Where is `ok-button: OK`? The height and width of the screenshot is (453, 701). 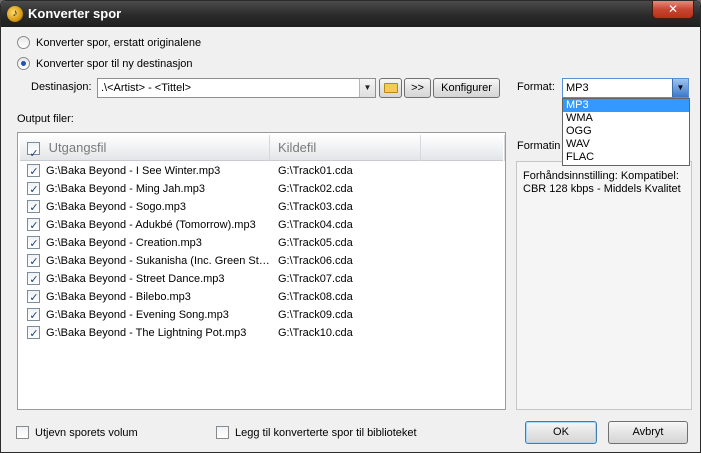 ok-button: OK is located at coordinates (561, 432).